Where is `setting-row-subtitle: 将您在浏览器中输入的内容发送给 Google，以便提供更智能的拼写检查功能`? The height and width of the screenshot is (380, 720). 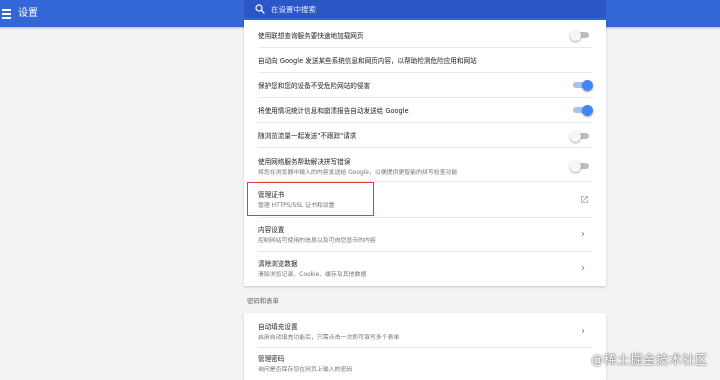
setting-row-subtitle: 将您在浏览器中输入的内容发送给 Google，以便提供更智能的拼写检查功能 is located at coordinates (358, 173).